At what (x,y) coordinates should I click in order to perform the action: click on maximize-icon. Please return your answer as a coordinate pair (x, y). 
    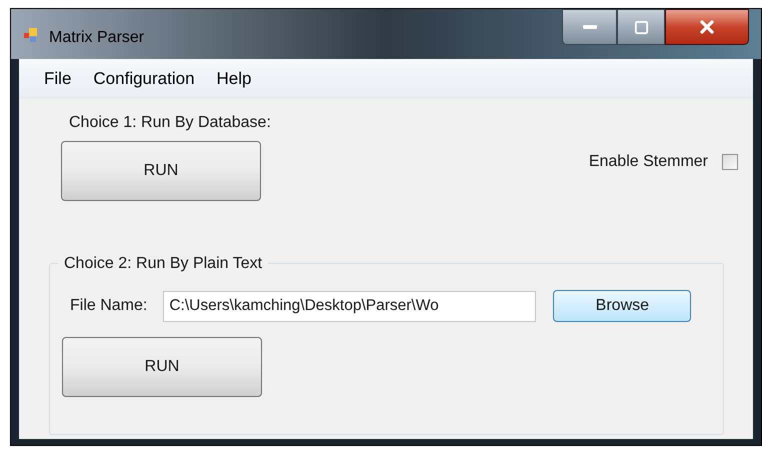
    Looking at the image, I should click on (641, 27).